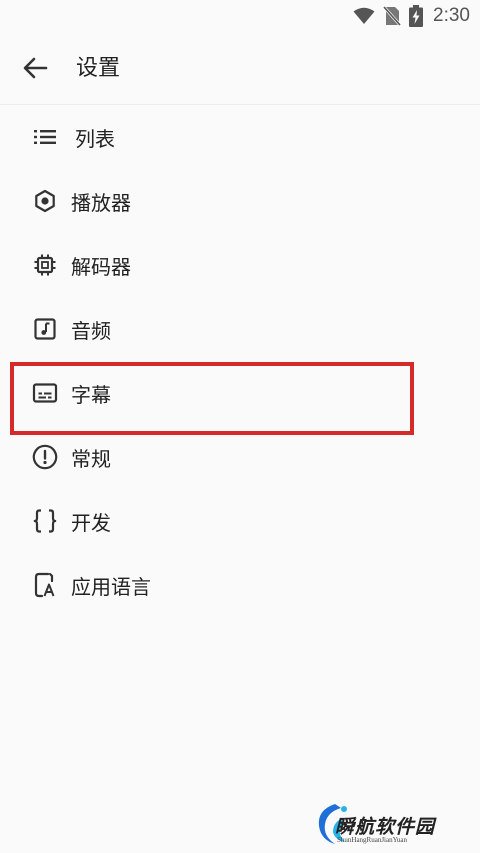  What do you see at coordinates (240, 137) in the screenshot?
I see `menu-item-list: 列表` at bounding box center [240, 137].